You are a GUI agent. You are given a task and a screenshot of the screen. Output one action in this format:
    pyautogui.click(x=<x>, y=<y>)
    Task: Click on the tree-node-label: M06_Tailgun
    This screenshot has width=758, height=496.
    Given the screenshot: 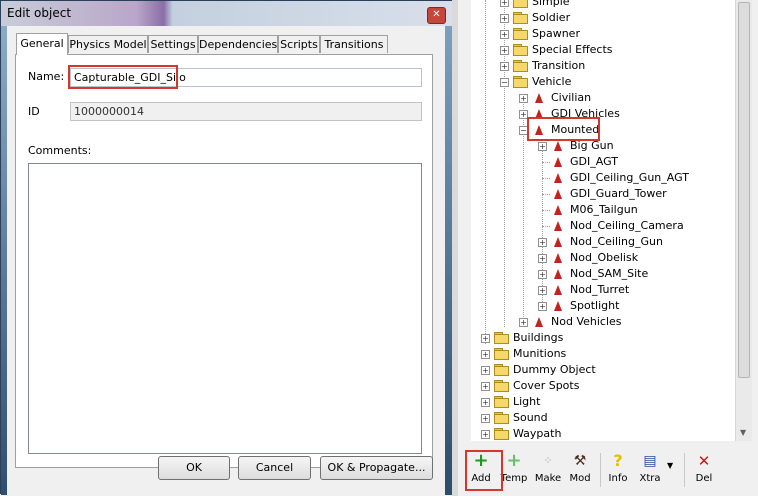 What is the action you would take?
    pyautogui.click(x=604, y=209)
    